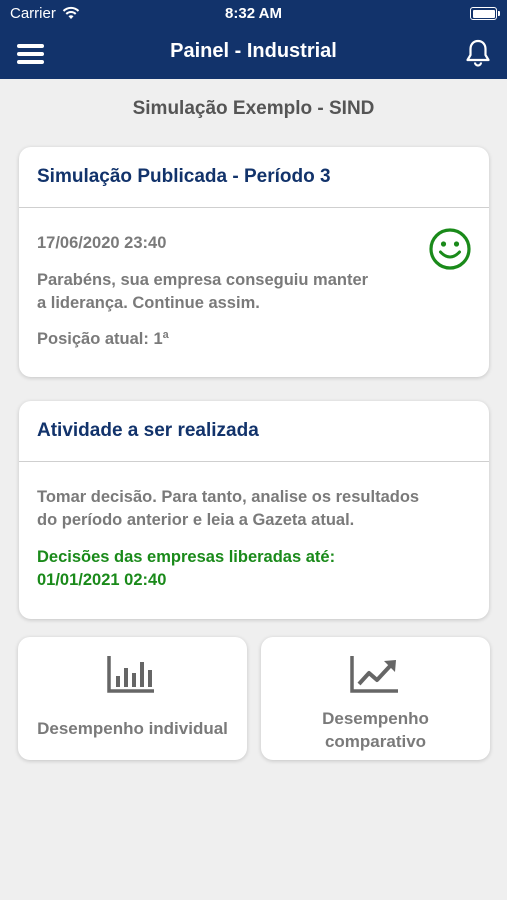  What do you see at coordinates (102, 580) in the screenshot?
I see `deadline-line2: 01/01/2021 02:40` at bounding box center [102, 580].